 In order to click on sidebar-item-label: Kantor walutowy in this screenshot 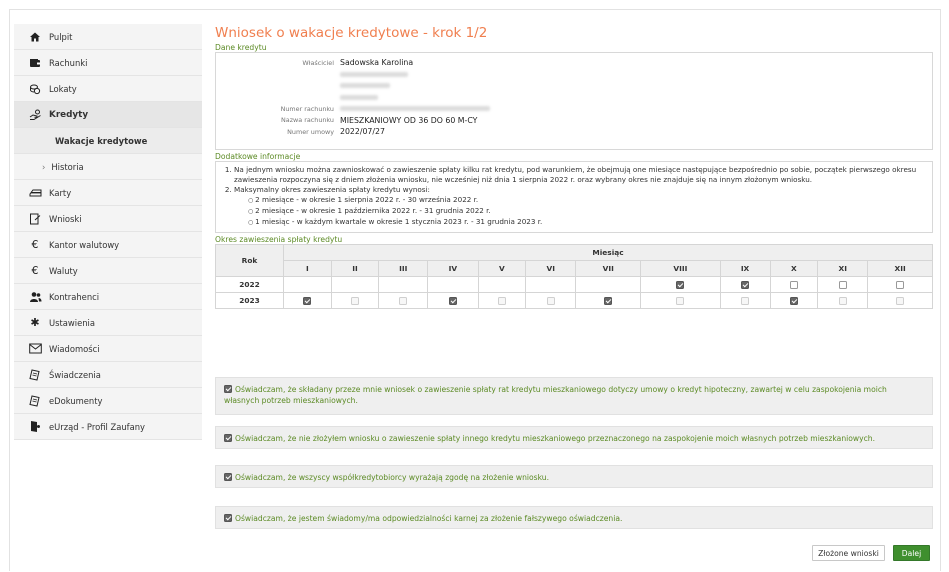, I will do `click(84, 244)`.